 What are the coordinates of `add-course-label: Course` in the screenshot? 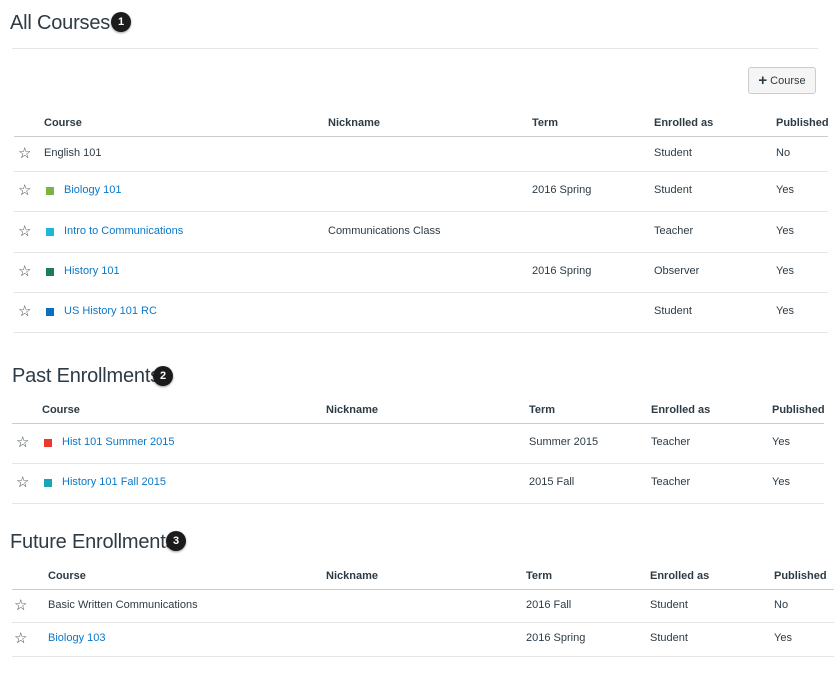 It's located at (788, 80).